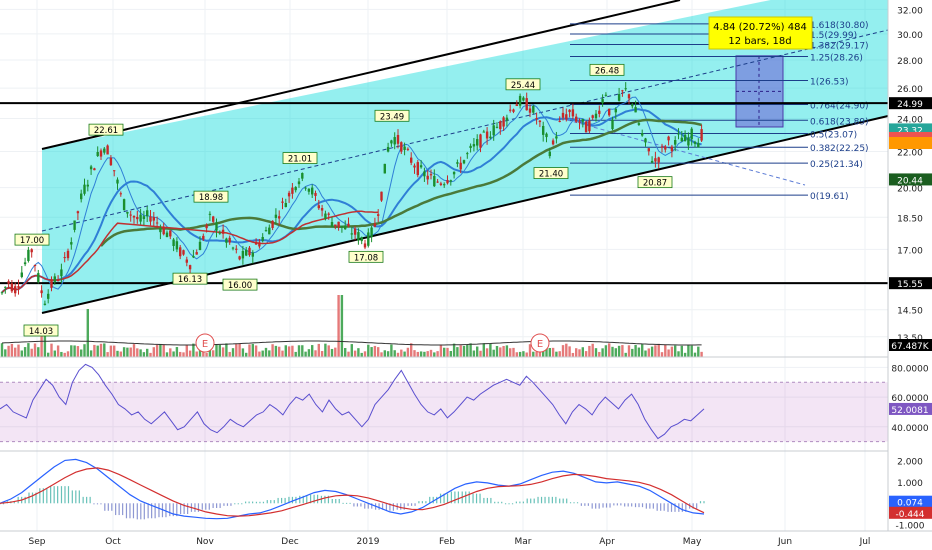 This screenshot has height=550, width=932. I want to click on fib-label: 0.25(21.34), so click(836, 165).